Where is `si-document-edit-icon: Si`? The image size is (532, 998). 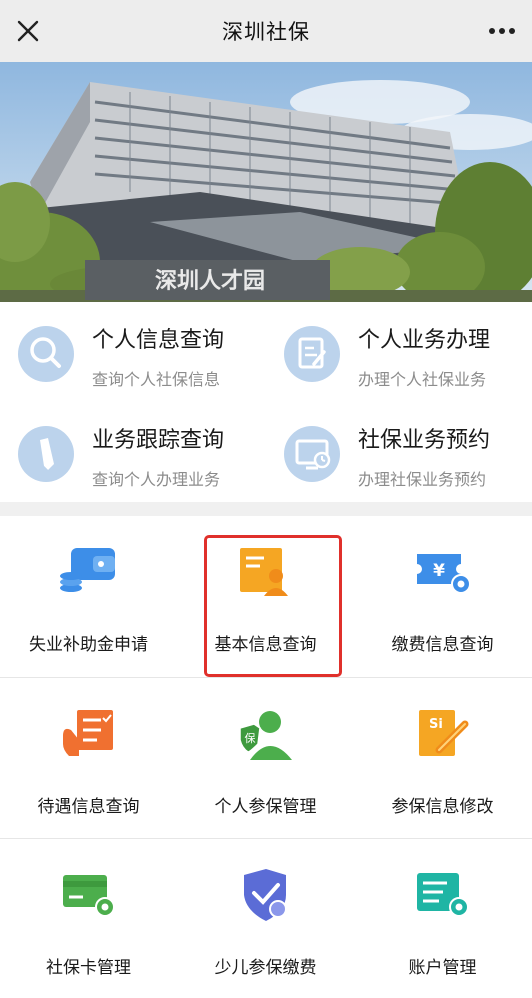
si-document-edit-icon: Si is located at coordinates (444, 733).